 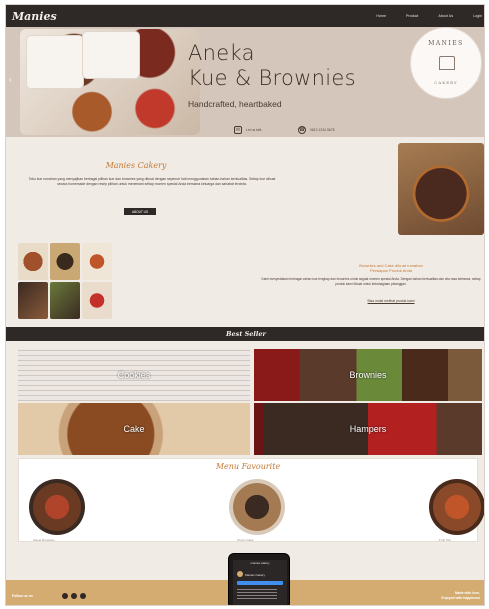 I want to click on whatsapp-icon: ☎, so click(x=302, y=130).